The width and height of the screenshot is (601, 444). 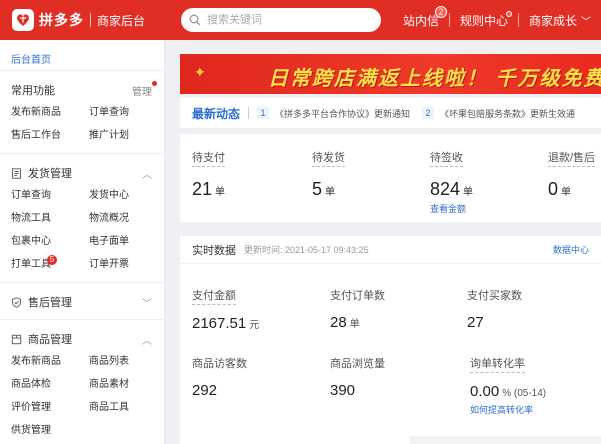 What do you see at coordinates (508, 14) in the screenshot?
I see `rules-center-dot` at bounding box center [508, 14].